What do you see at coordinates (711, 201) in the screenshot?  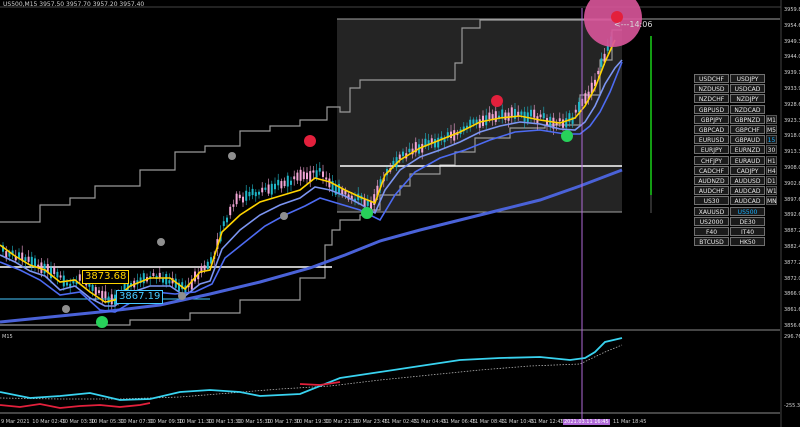 I see `symbol-button-us30: US30` at bounding box center [711, 201].